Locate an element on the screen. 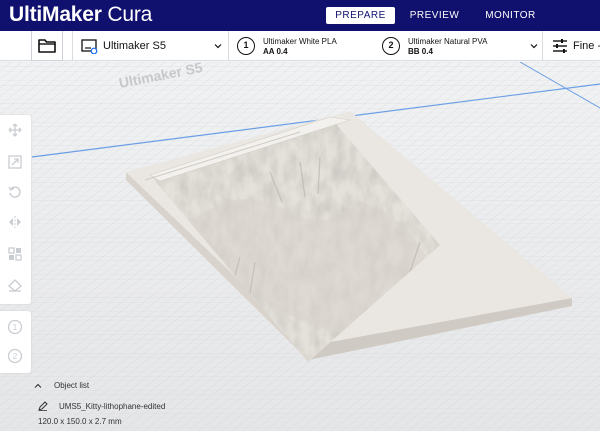 The image size is (600, 431). support-blocker-icon is located at coordinates (15, 285).